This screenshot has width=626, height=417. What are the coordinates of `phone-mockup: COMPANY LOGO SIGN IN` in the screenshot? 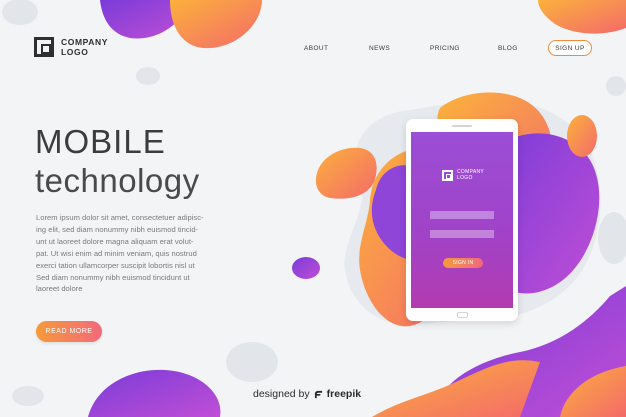 It's located at (462, 220).